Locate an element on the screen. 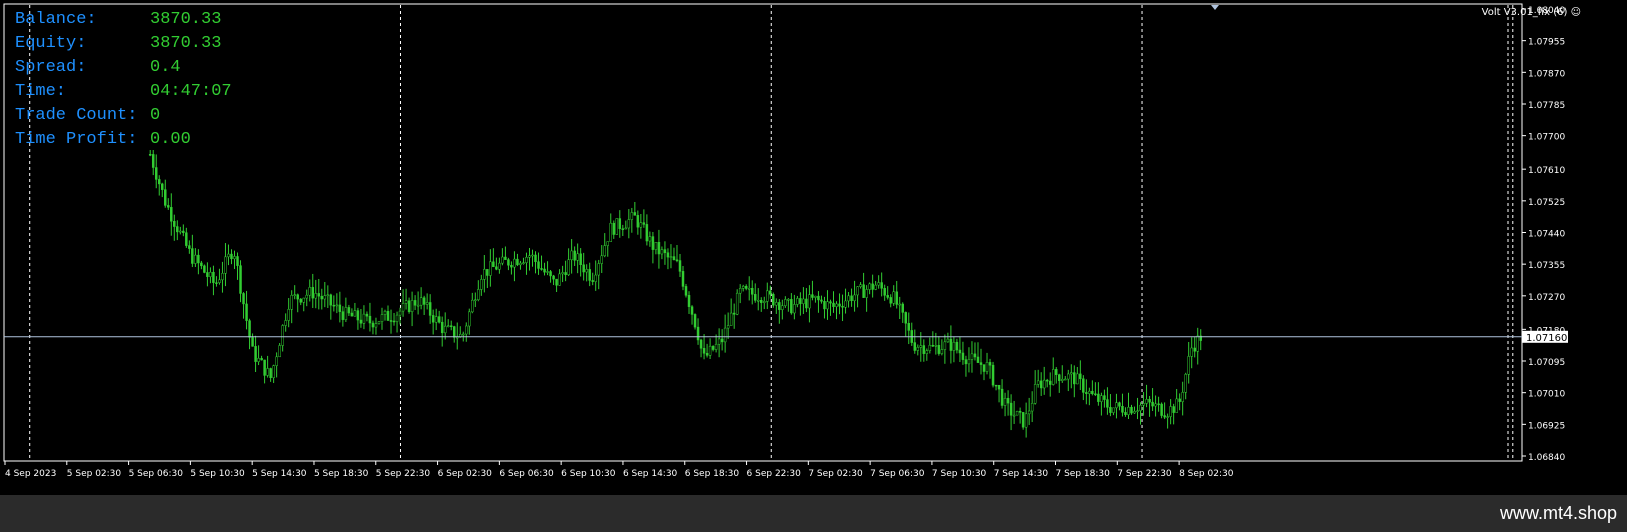 Image resolution: width=1627 pixels, height=532 pixels. price-tick-label: 1.07270 is located at coordinates (1546, 298).